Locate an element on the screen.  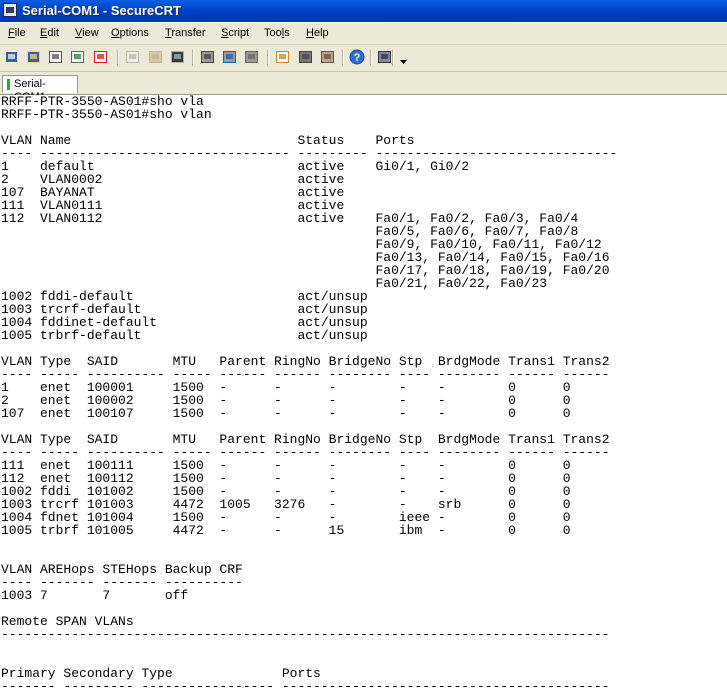
menu-tools: Tools is located at coordinates (277, 33).